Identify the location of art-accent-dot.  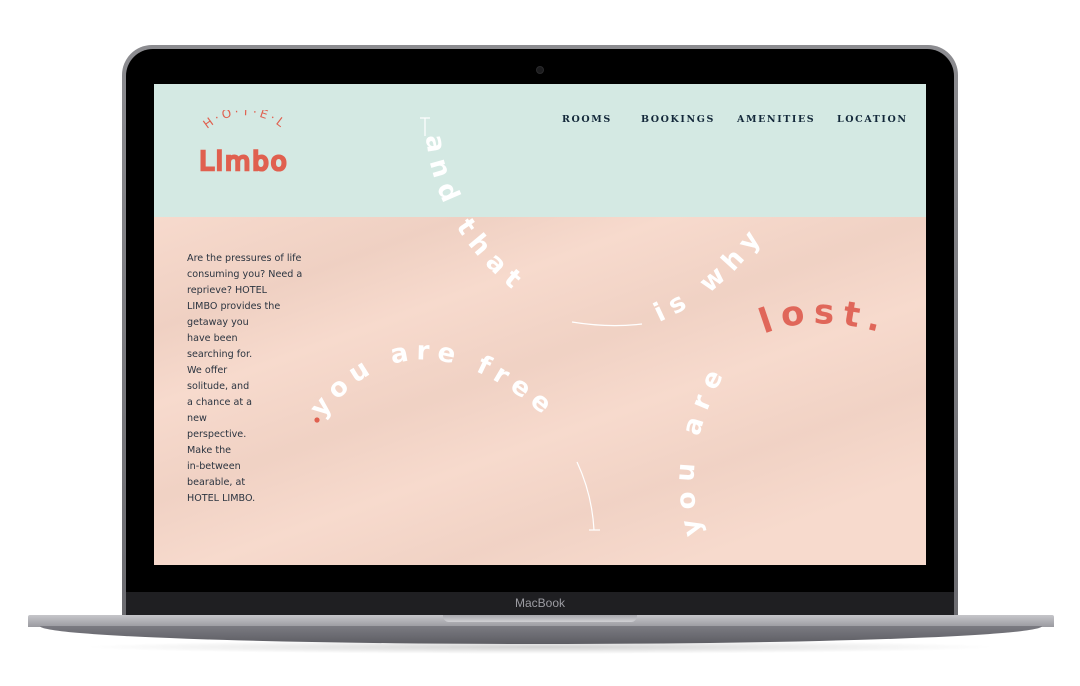
(317, 420).